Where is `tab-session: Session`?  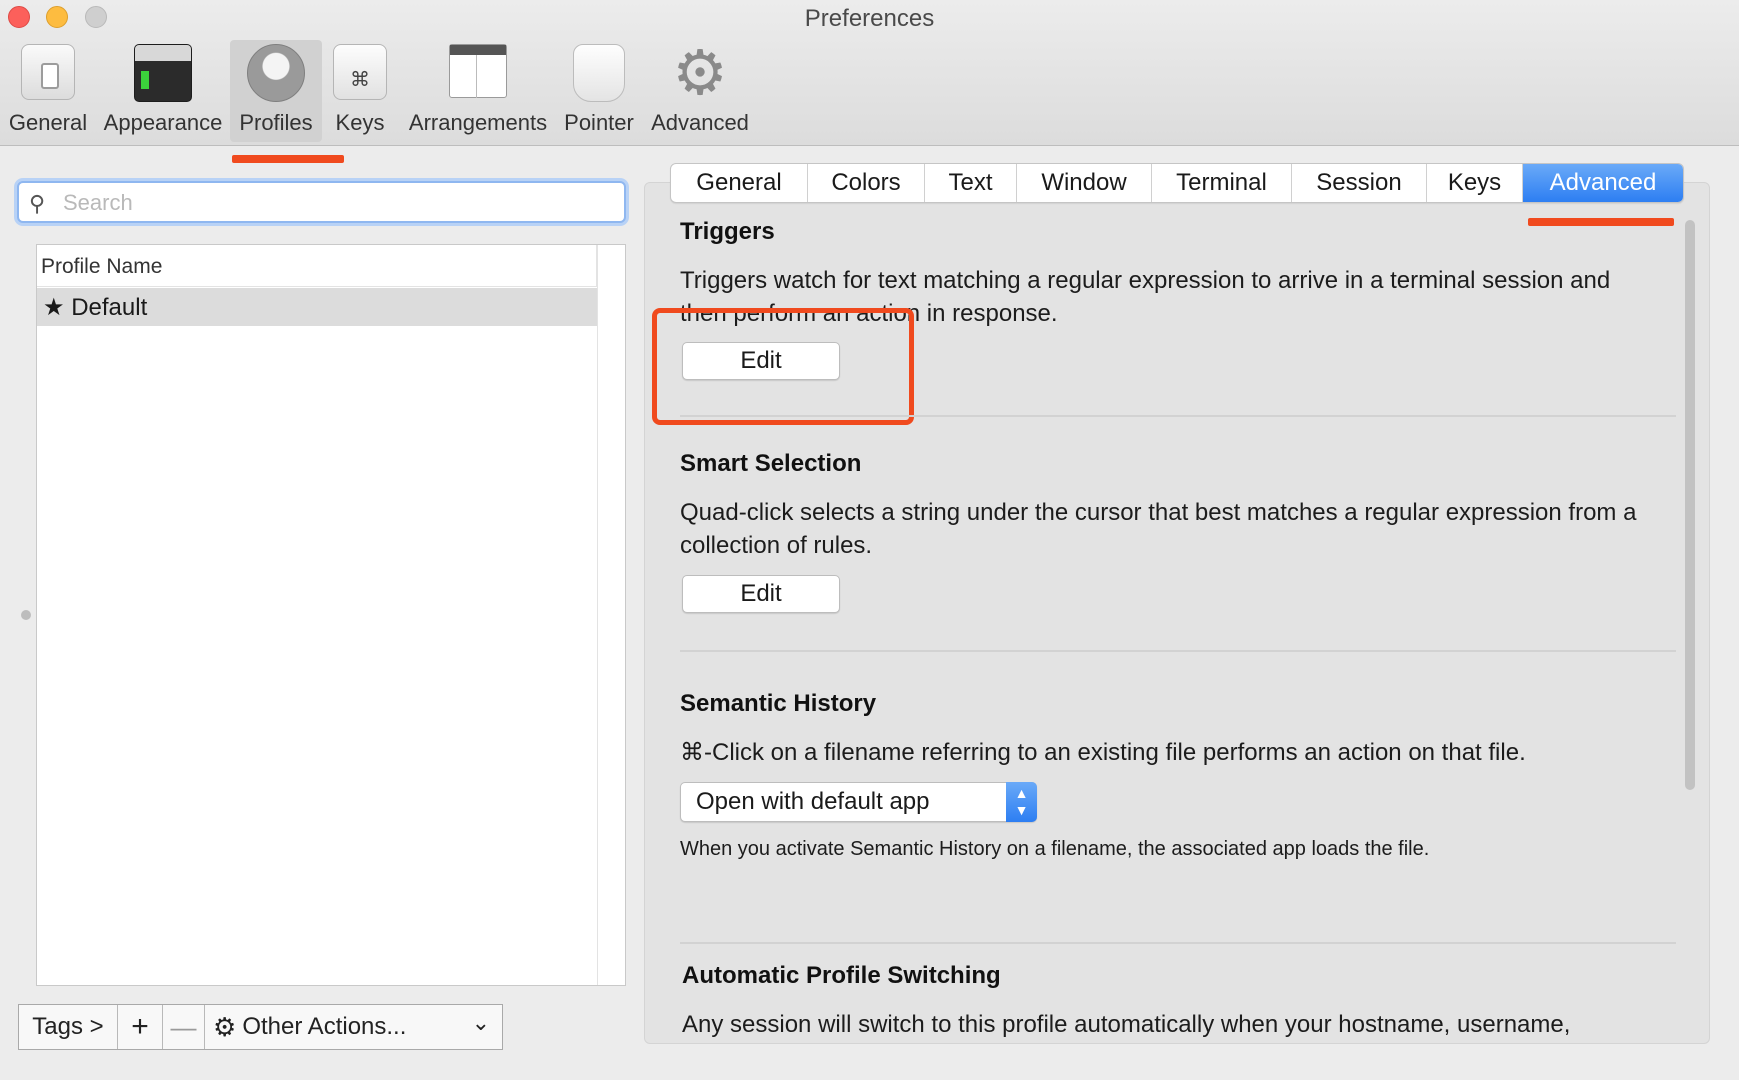
tab-session: Session is located at coordinates (1359, 183).